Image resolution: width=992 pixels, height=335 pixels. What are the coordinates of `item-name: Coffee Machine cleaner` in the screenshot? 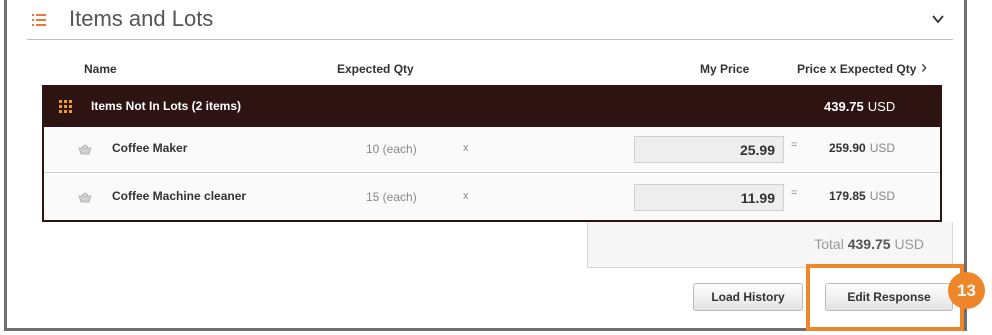 It's located at (179, 196).